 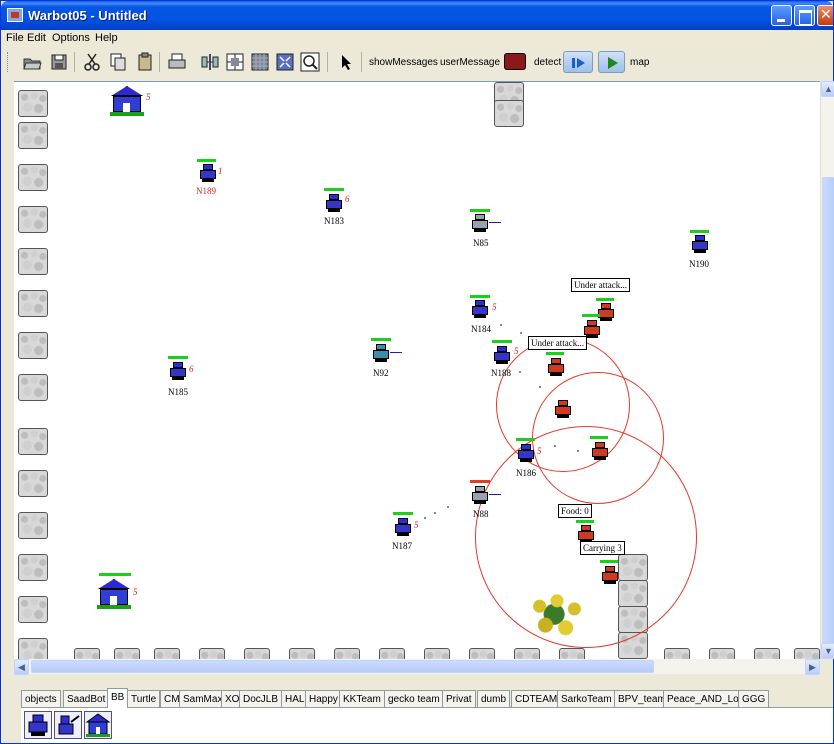 I want to click on base-icon, so click(x=98, y=725).